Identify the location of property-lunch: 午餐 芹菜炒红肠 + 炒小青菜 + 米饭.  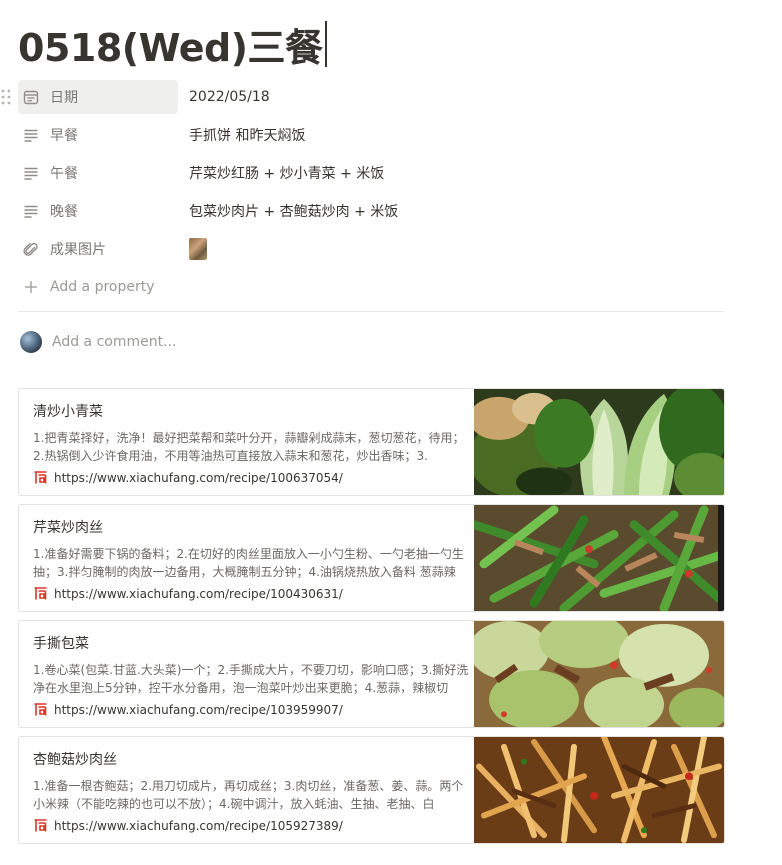
(371, 173).